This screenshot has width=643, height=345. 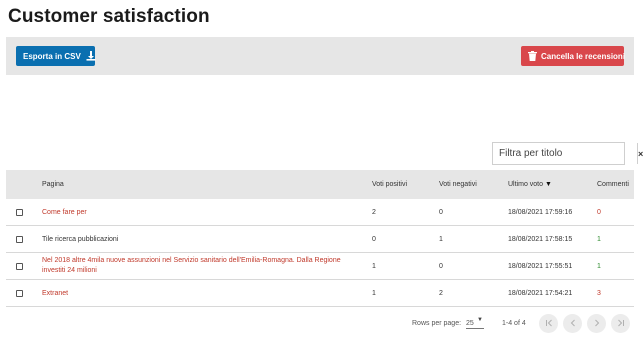 I want to click on negative-votes: 1, so click(x=441, y=239).